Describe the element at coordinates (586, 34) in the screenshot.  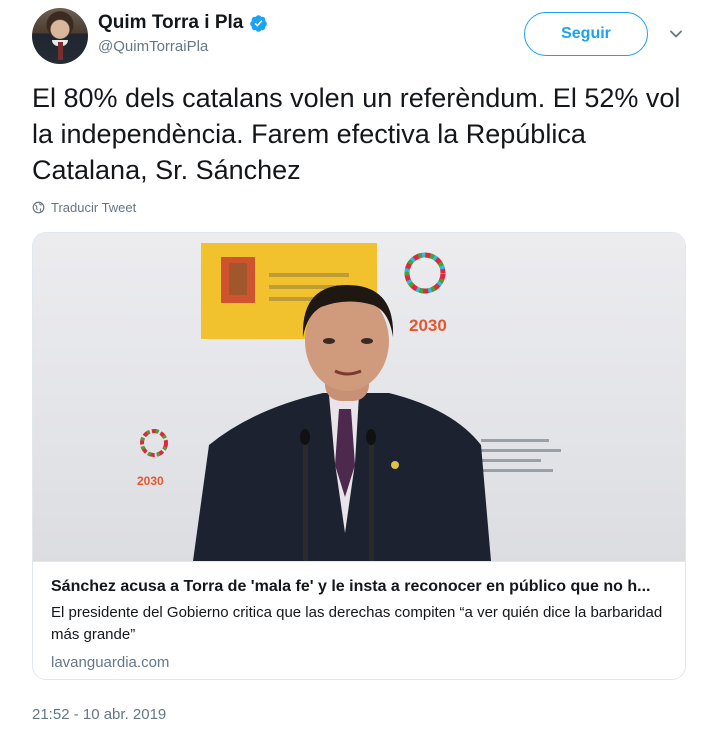
I see `follow-button: Seguir` at that location.